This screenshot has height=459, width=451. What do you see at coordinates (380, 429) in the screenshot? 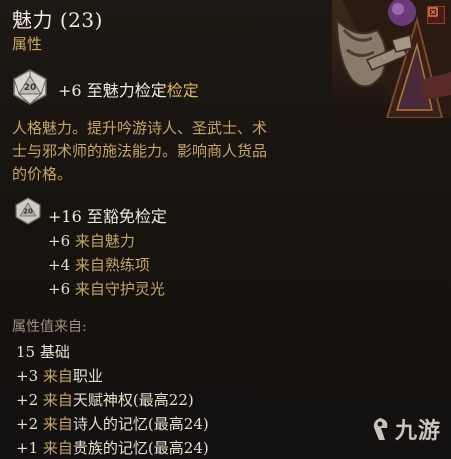
I see `watermark-logo-icon` at bounding box center [380, 429].